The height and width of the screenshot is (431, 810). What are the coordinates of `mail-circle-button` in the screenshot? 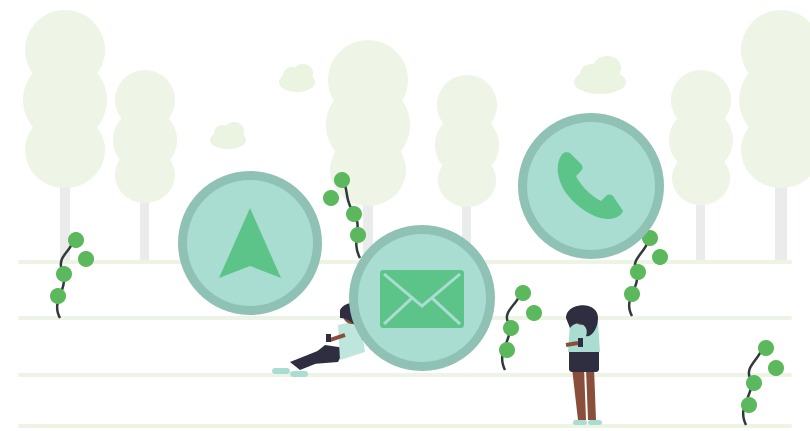 It's located at (422, 298).